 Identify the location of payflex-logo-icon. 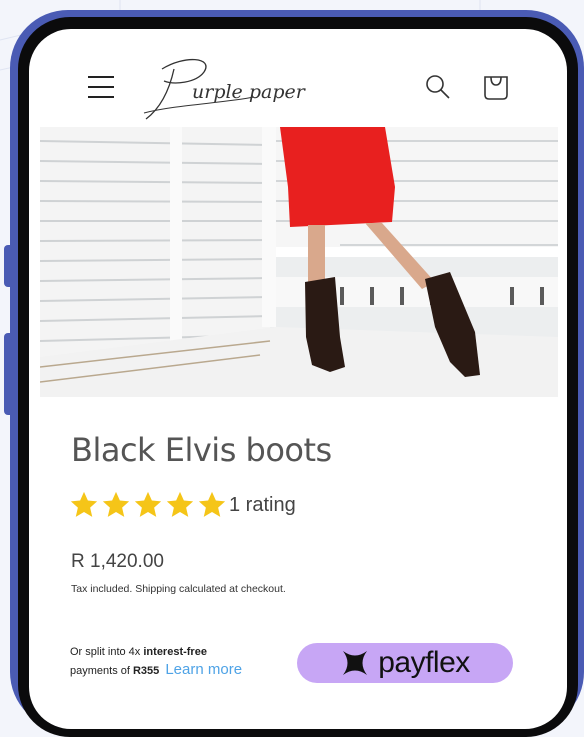
(355, 663).